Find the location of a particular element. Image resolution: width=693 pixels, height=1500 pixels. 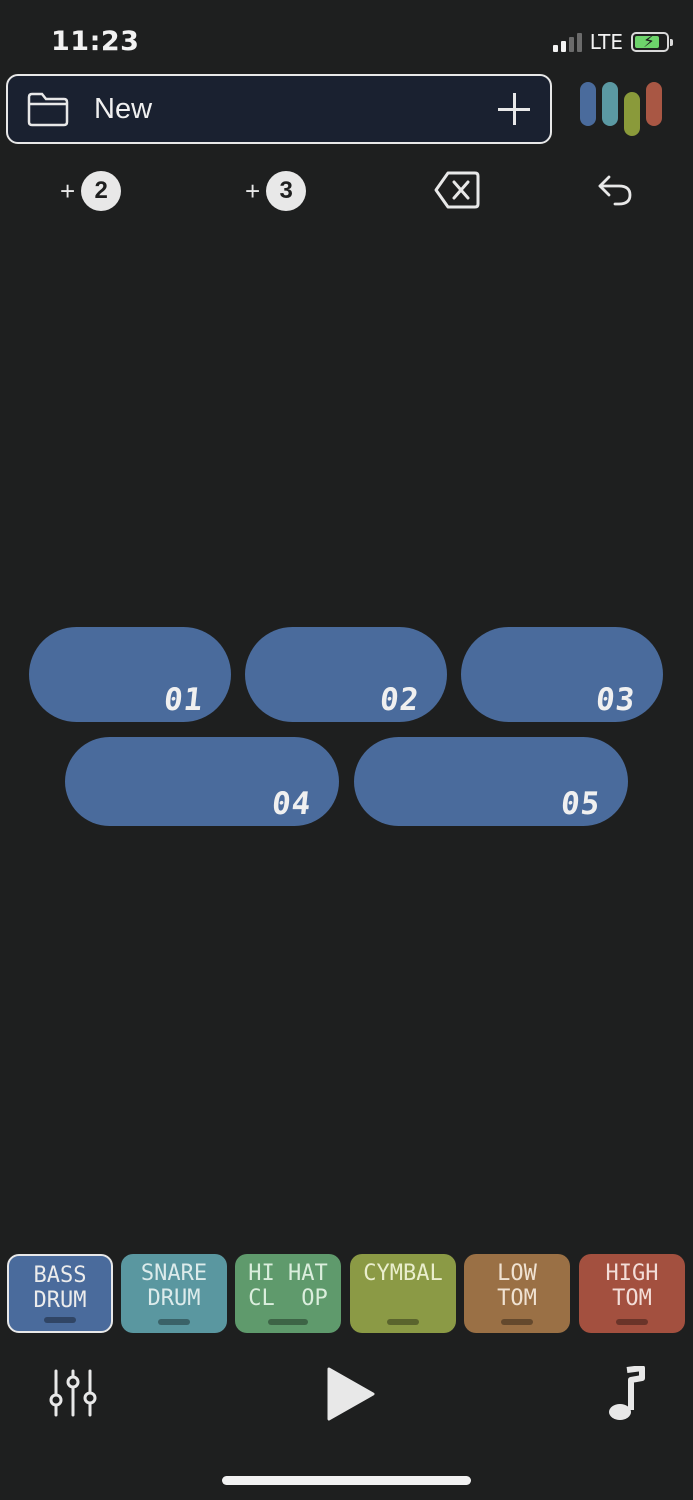

music-note-icon is located at coordinates (626, 1394).